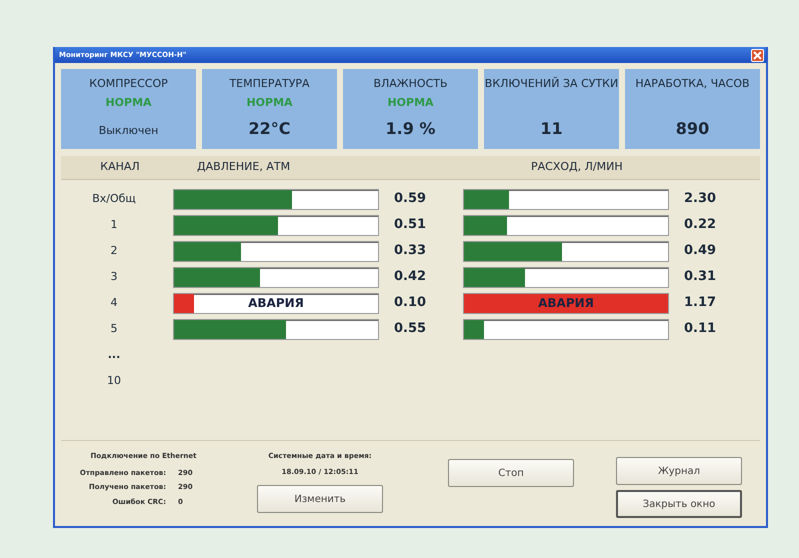  What do you see at coordinates (410, 277) in the screenshot?
I see `reading-value: 0.42` at bounding box center [410, 277].